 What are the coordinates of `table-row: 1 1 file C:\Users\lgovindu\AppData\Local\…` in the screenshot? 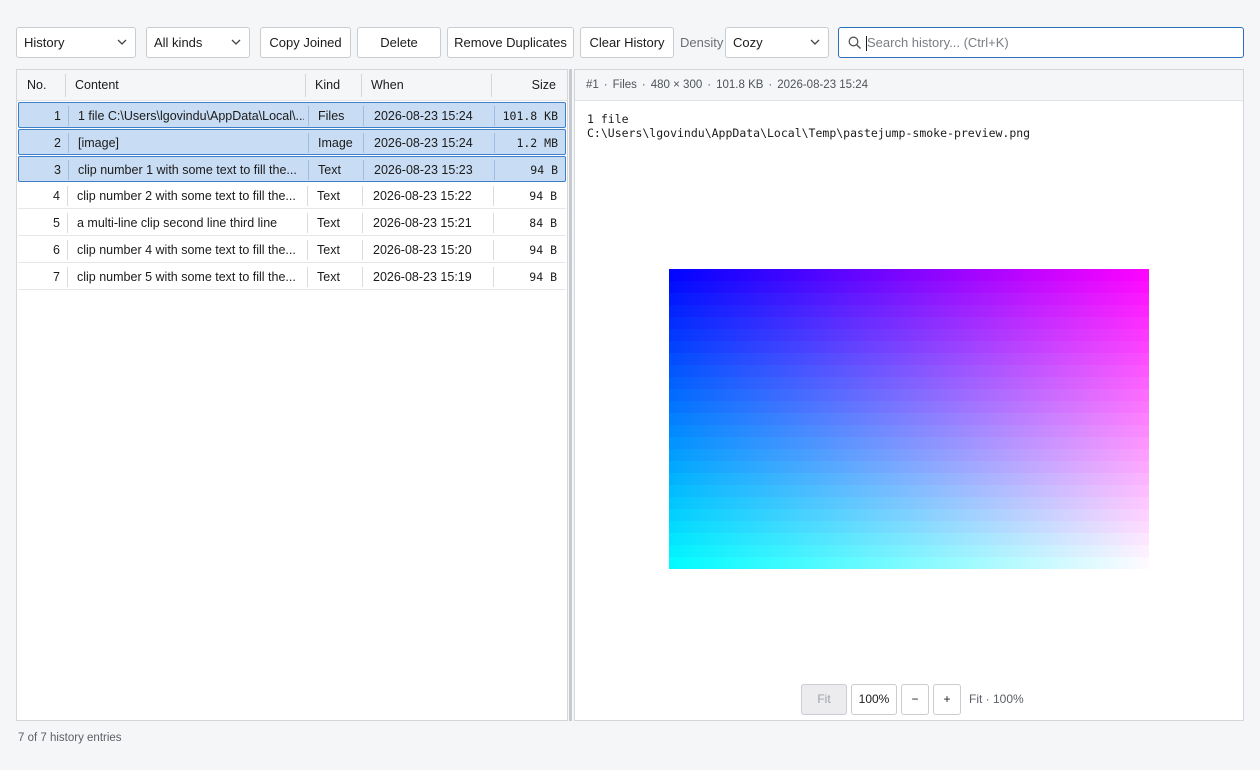 It's located at (292, 115).